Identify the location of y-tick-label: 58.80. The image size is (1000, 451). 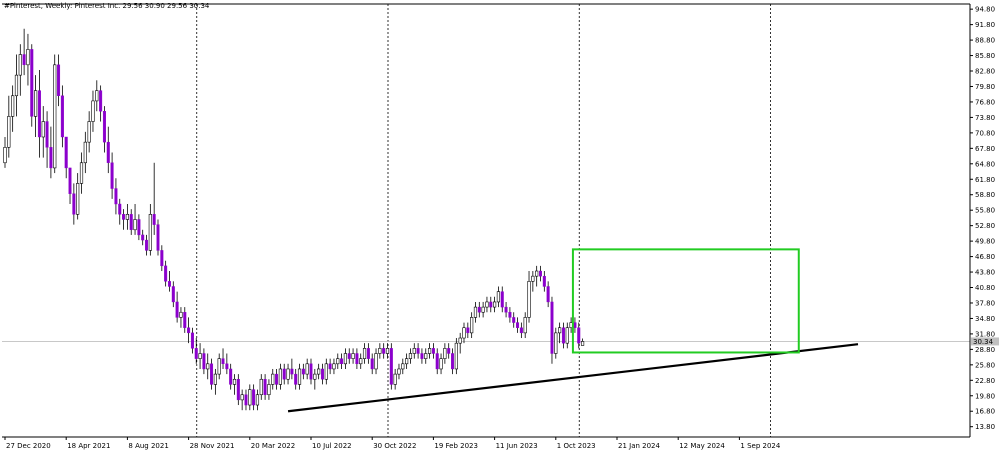
(985, 195).